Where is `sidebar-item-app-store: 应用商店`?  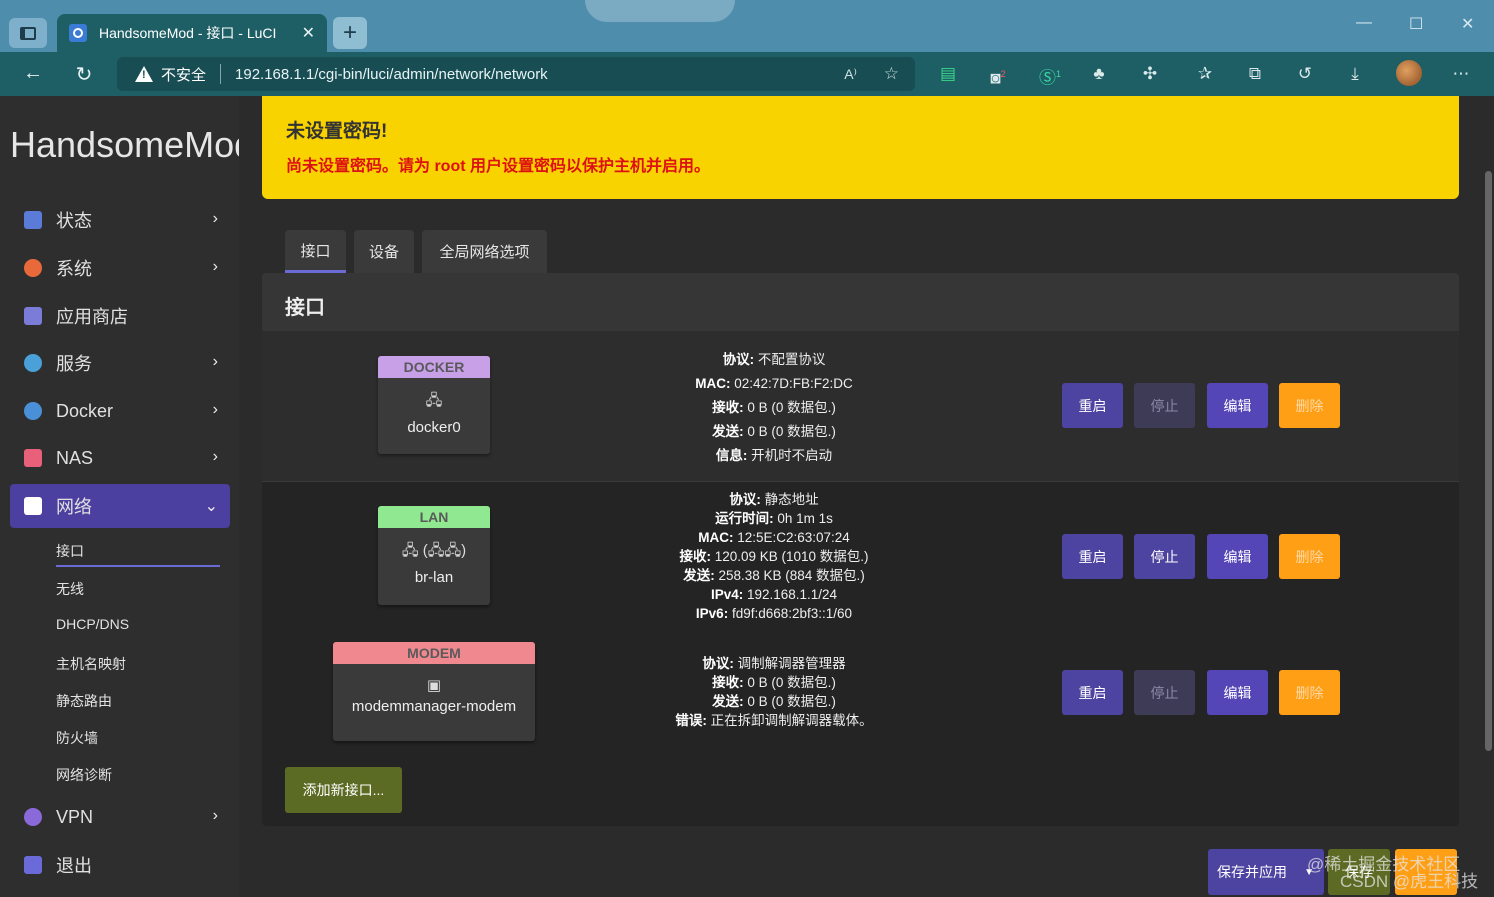 sidebar-item-app-store: 应用商店 is located at coordinates (120, 316).